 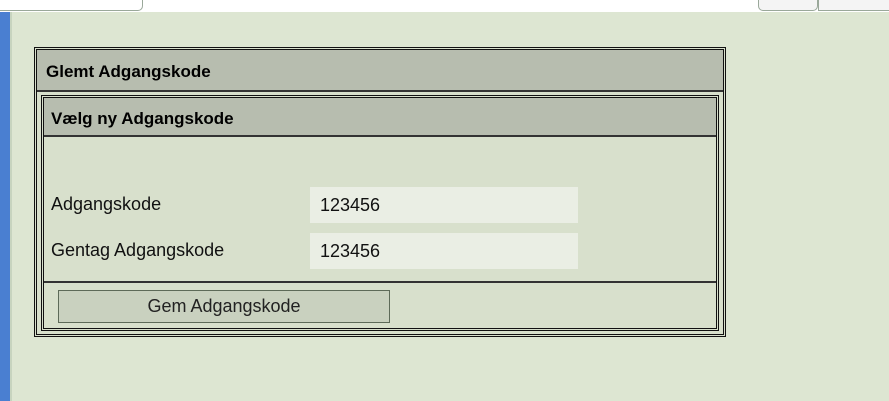 I want to click on browser-tab-left, so click(x=71, y=5).